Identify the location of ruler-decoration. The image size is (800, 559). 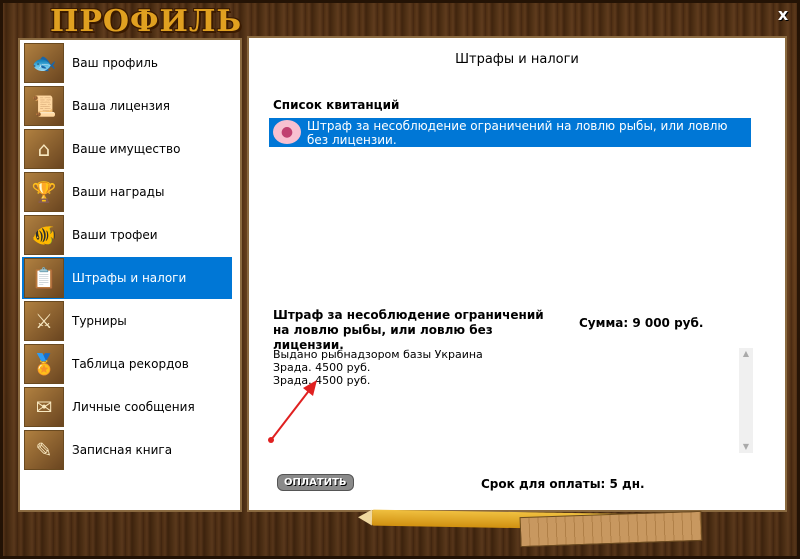
(611, 529).